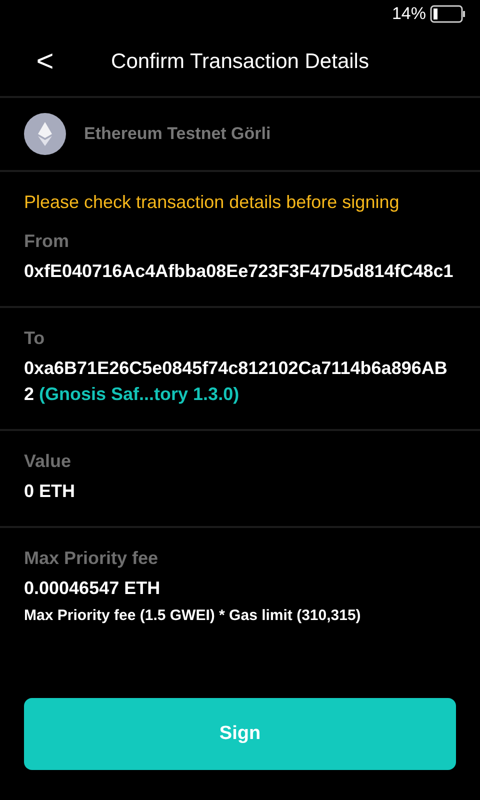 The width and height of the screenshot is (480, 800). What do you see at coordinates (239, 271) in the screenshot?
I see `field-value: 0xfE040716Ac4Afbba08Ee723F3F47D5d814fC48c1` at bounding box center [239, 271].